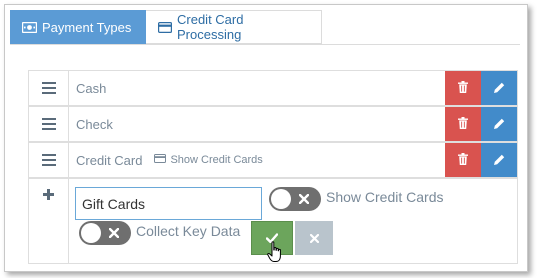 The image size is (539, 278). I want to click on payment-type-label: Cash, so click(91, 88).